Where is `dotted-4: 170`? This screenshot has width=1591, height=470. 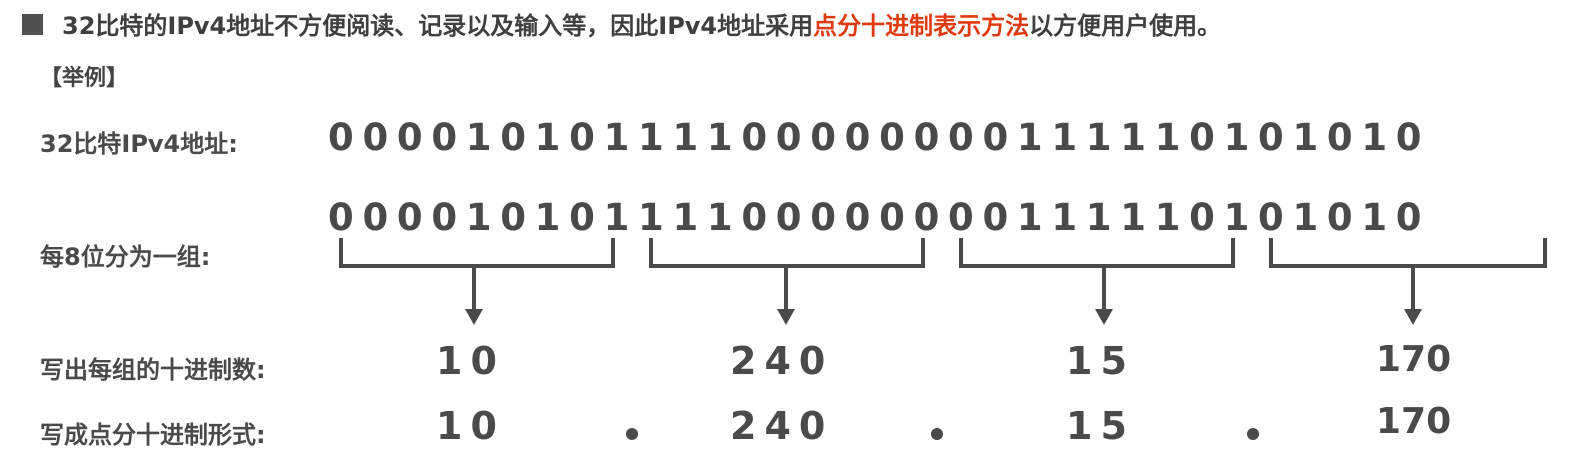 dotted-4: 170 is located at coordinates (1414, 421).